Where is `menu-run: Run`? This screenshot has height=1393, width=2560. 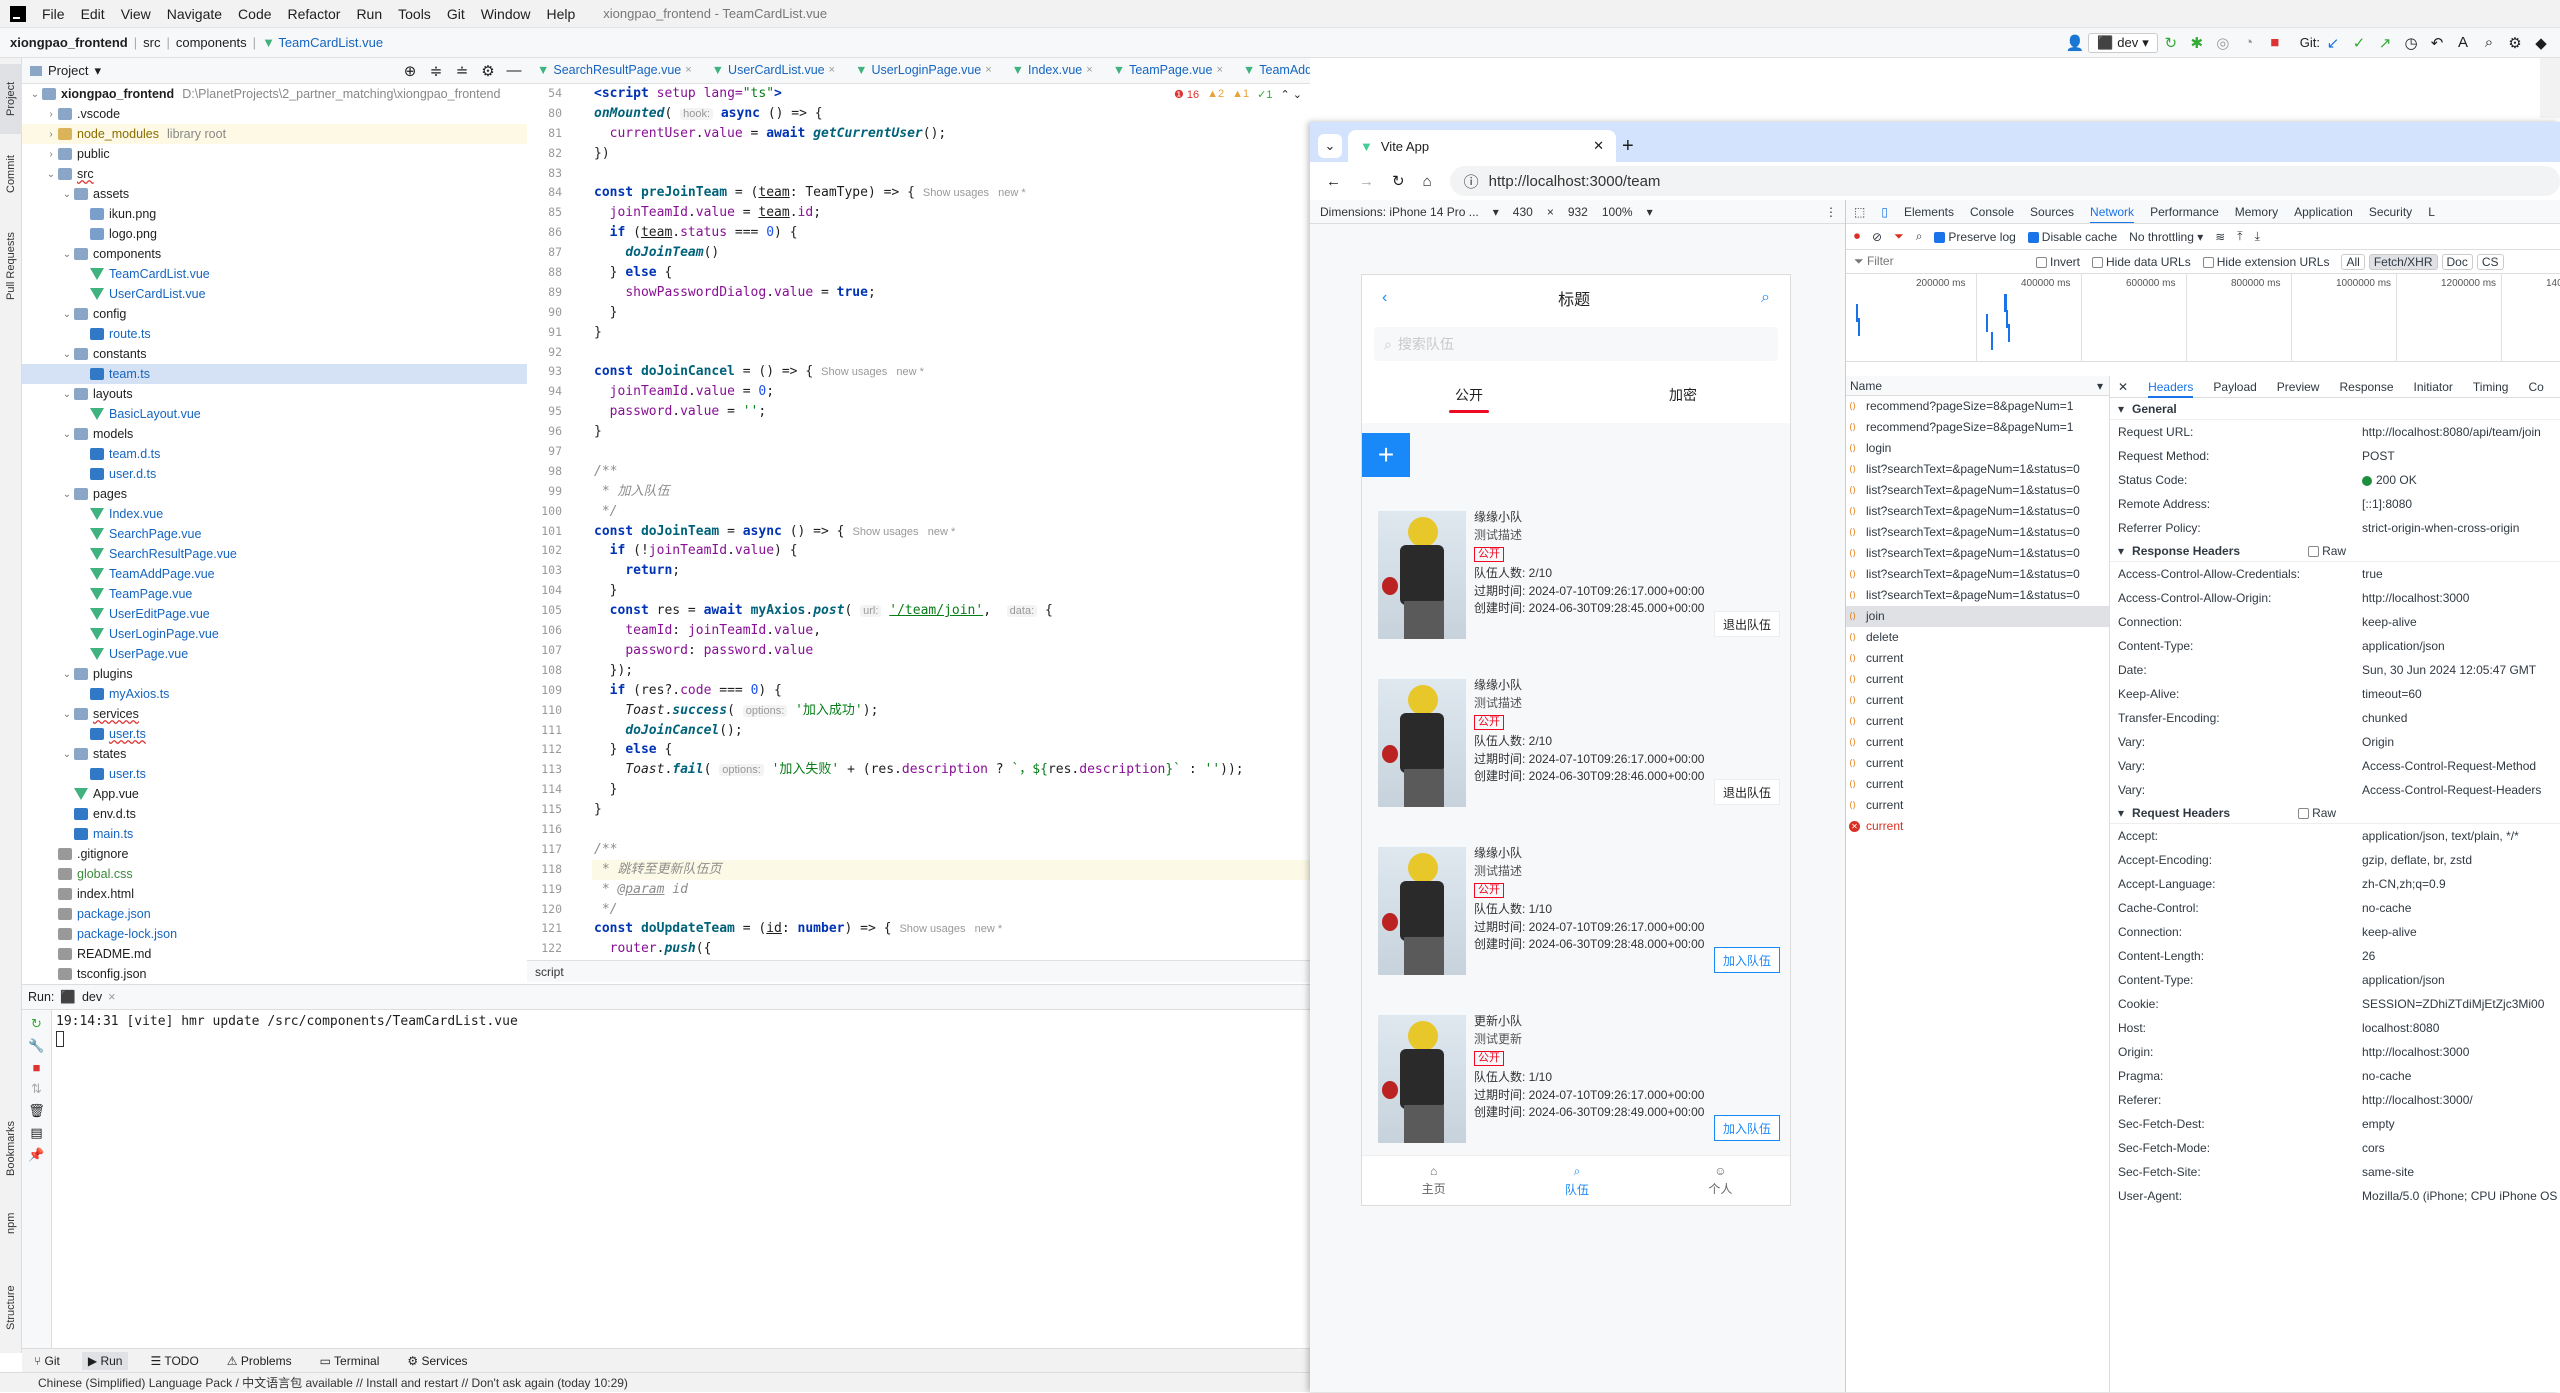 menu-run: Run is located at coordinates (369, 14).